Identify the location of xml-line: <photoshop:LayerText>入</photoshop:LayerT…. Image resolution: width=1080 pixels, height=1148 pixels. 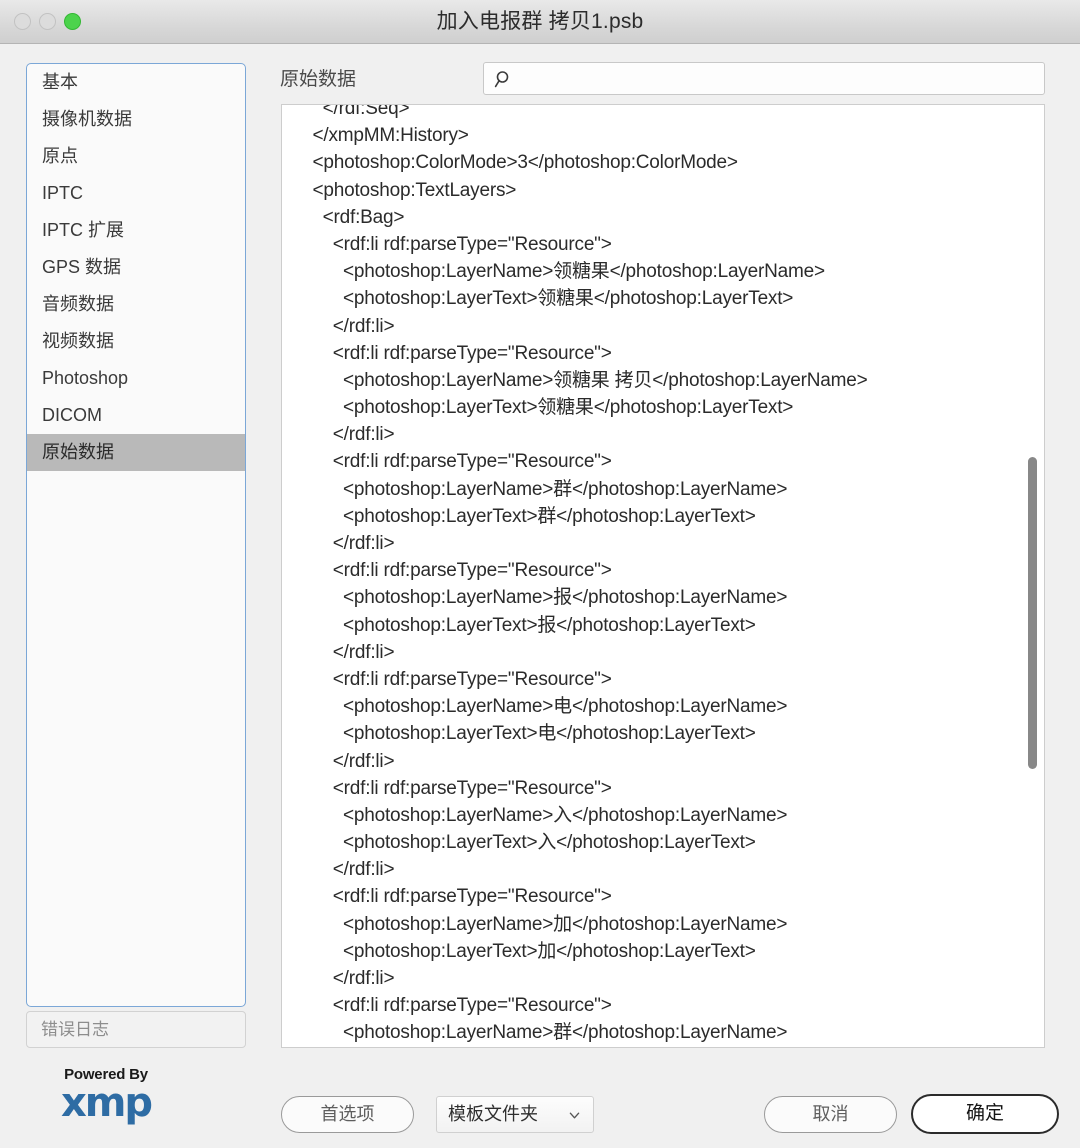
(519, 843).